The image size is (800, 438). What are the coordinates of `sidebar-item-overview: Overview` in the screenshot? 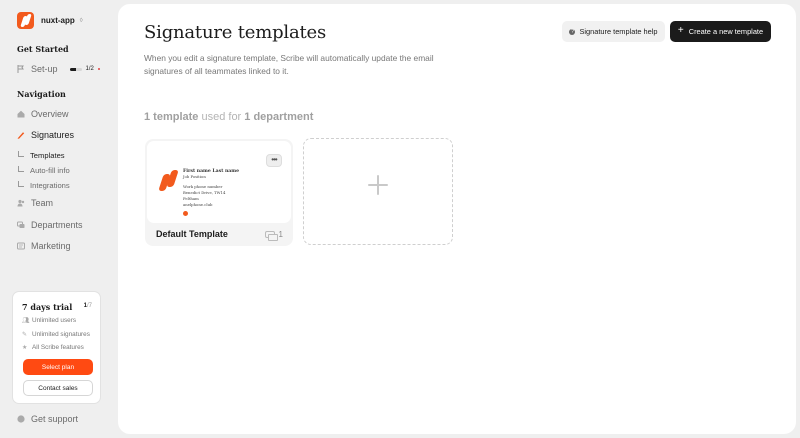 It's located at (43, 114).